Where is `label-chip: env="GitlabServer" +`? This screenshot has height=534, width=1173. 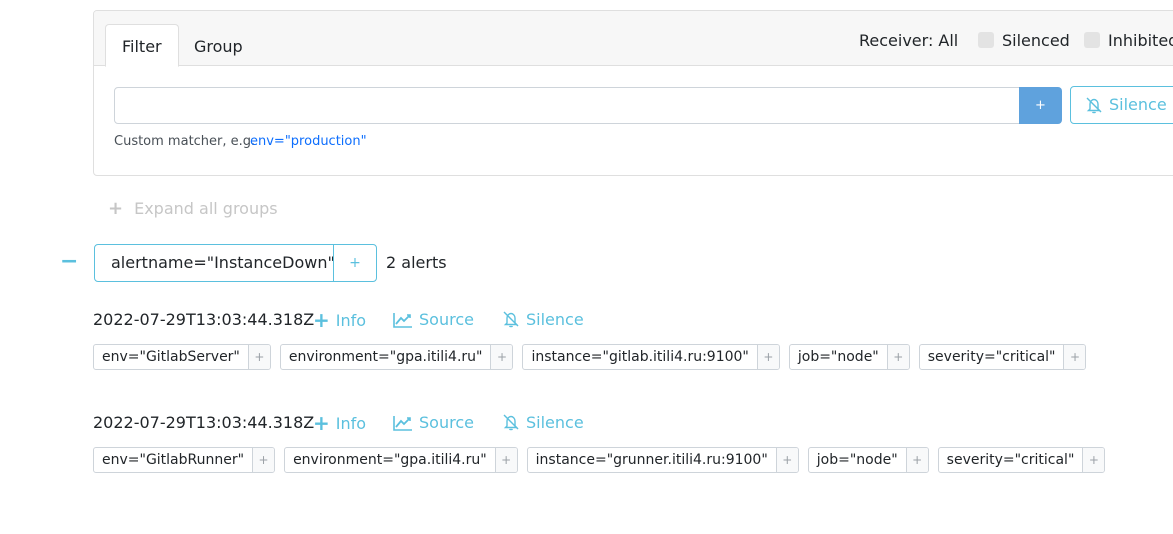
label-chip: env="GitlabServer" + is located at coordinates (182, 357).